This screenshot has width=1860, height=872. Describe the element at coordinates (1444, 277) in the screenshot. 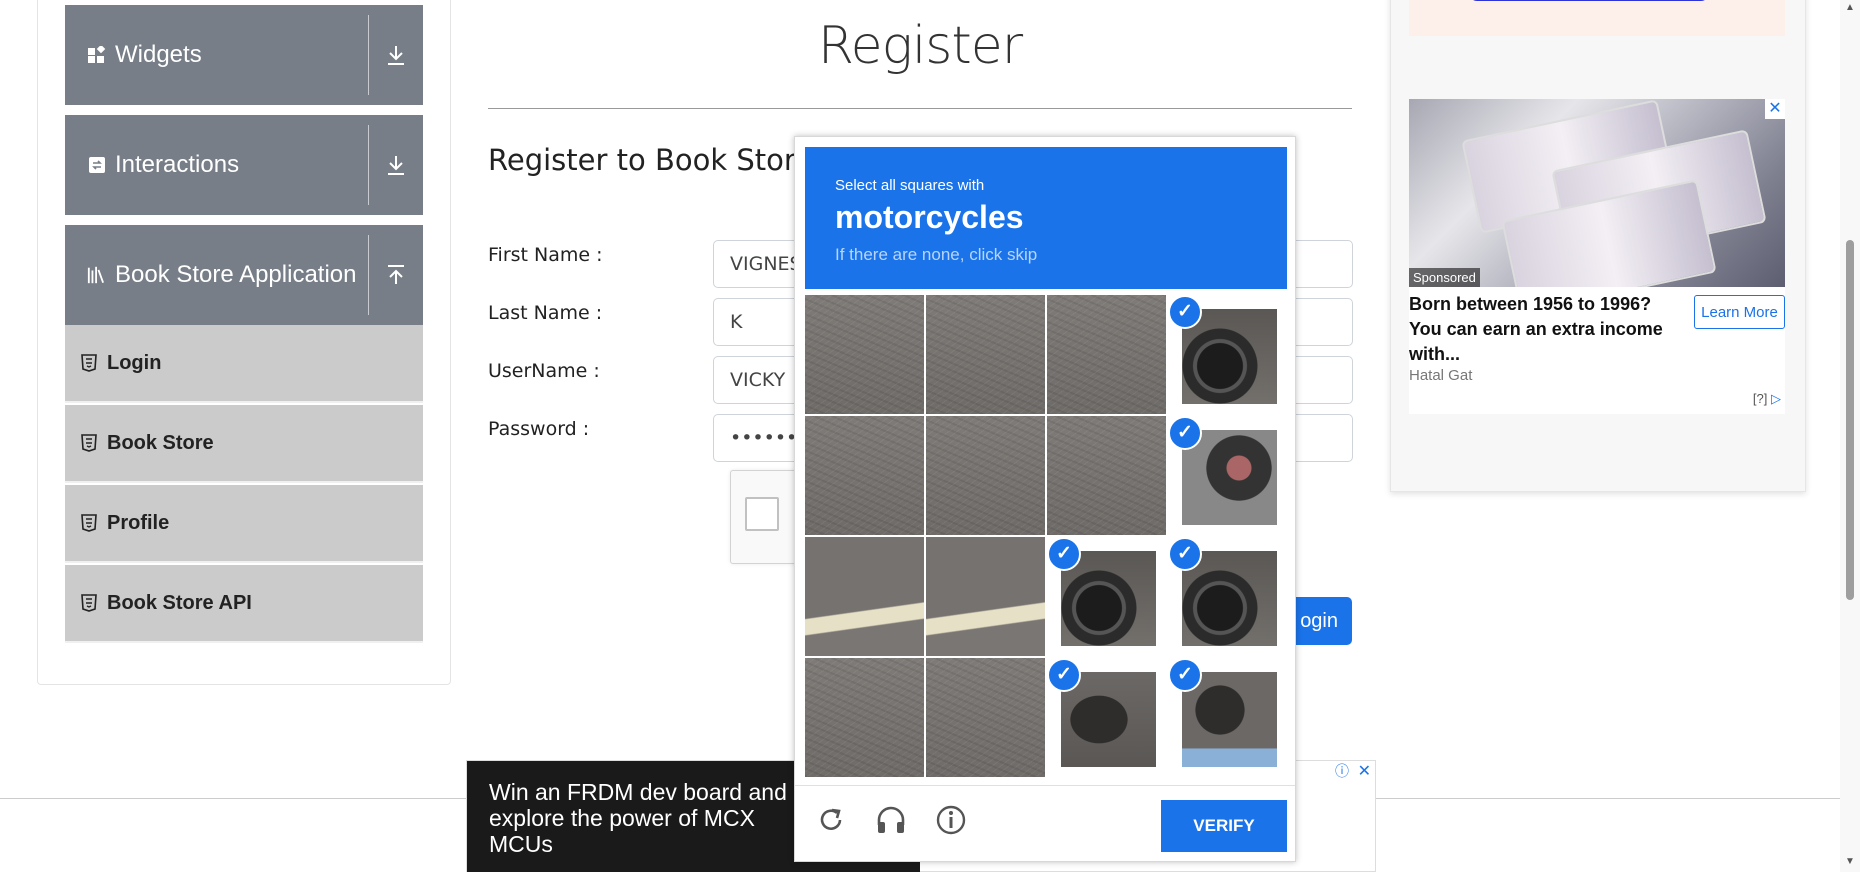

I see `sponsored-label: Sponsored` at that location.